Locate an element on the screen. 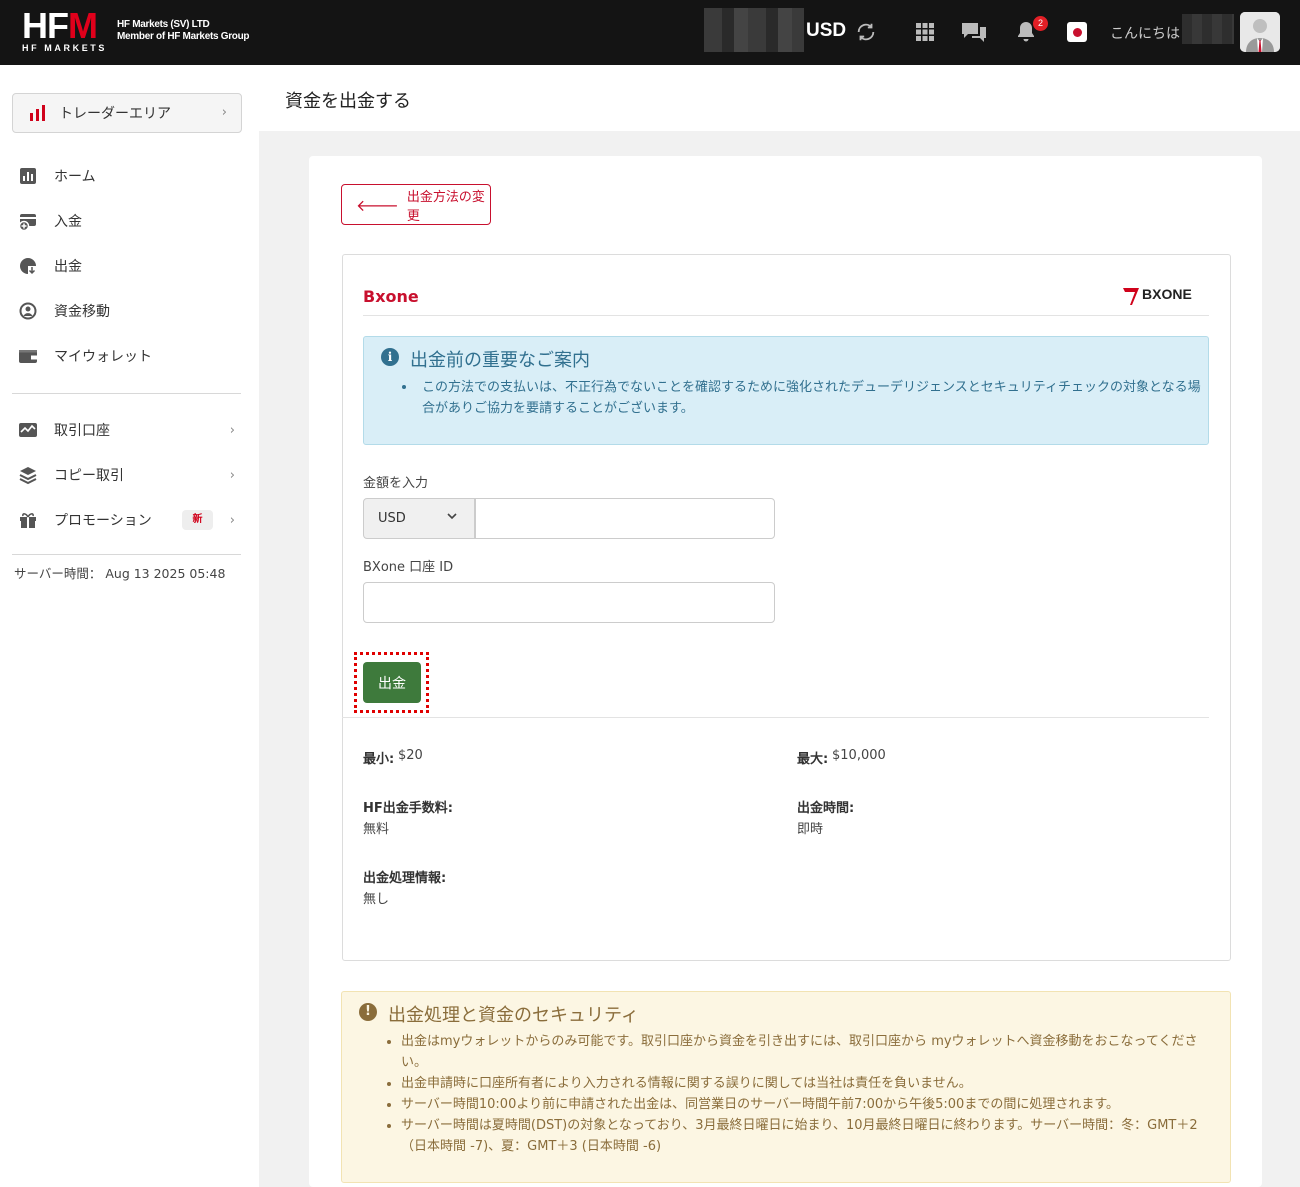 The height and width of the screenshot is (1187, 1300). min-label: 最小: is located at coordinates (379, 759).